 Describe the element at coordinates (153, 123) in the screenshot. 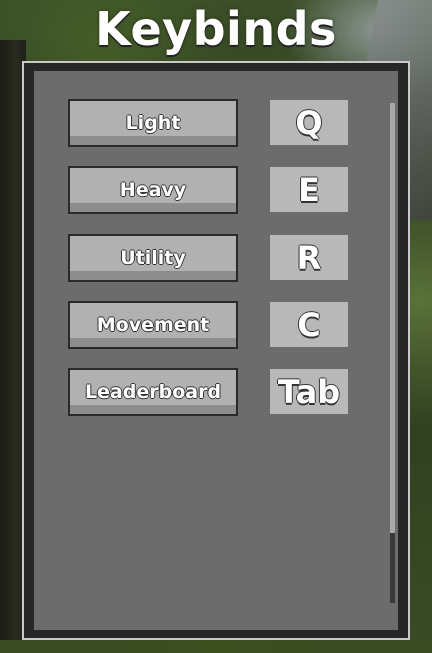

I see `light-action-button: Light` at that location.